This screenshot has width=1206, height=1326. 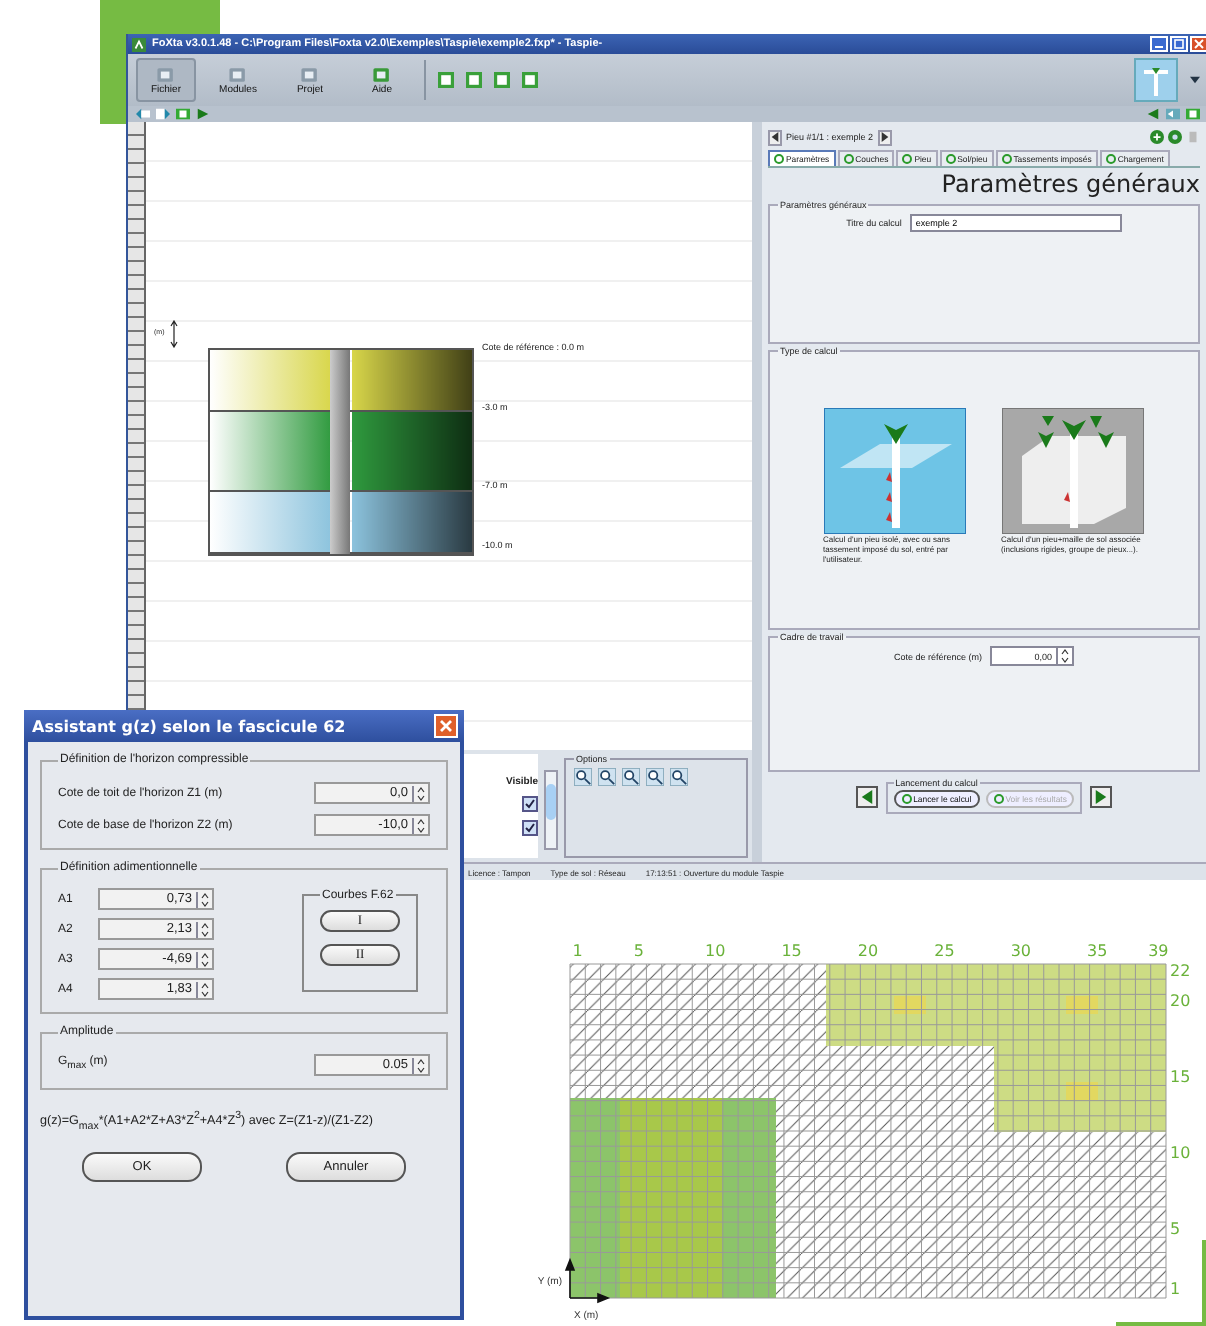 What do you see at coordinates (1072, 471) in the screenshot?
I see `pile-group-drawing` at bounding box center [1072, 471].